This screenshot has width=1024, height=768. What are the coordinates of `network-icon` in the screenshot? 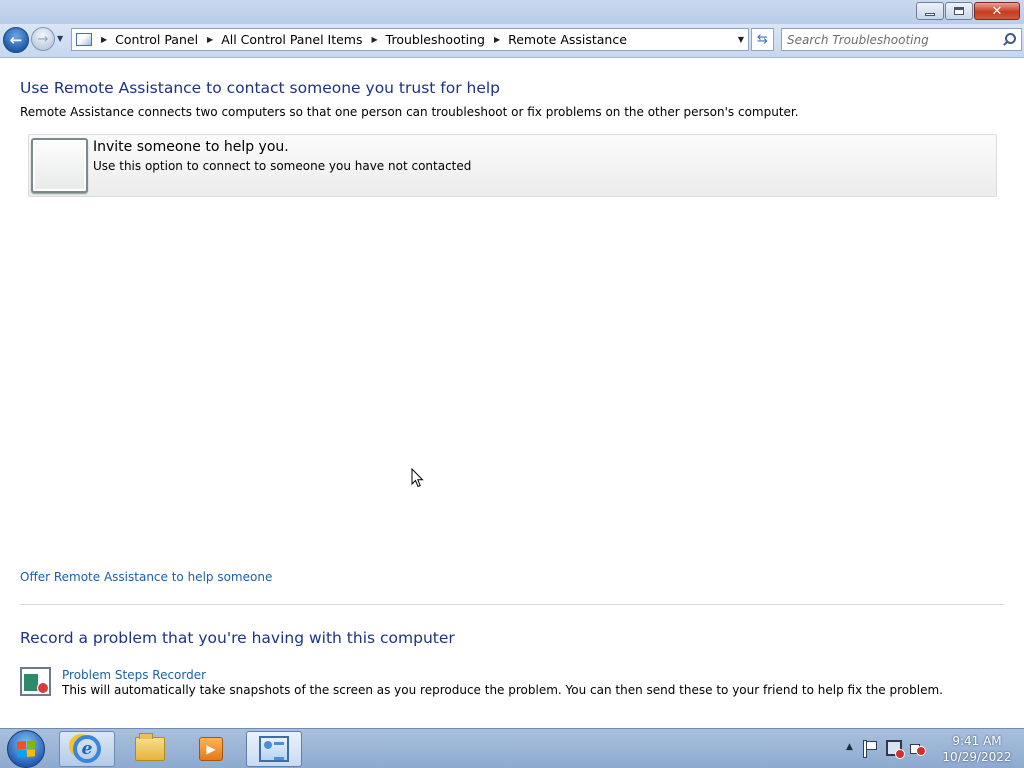 It's located at (895, 749).